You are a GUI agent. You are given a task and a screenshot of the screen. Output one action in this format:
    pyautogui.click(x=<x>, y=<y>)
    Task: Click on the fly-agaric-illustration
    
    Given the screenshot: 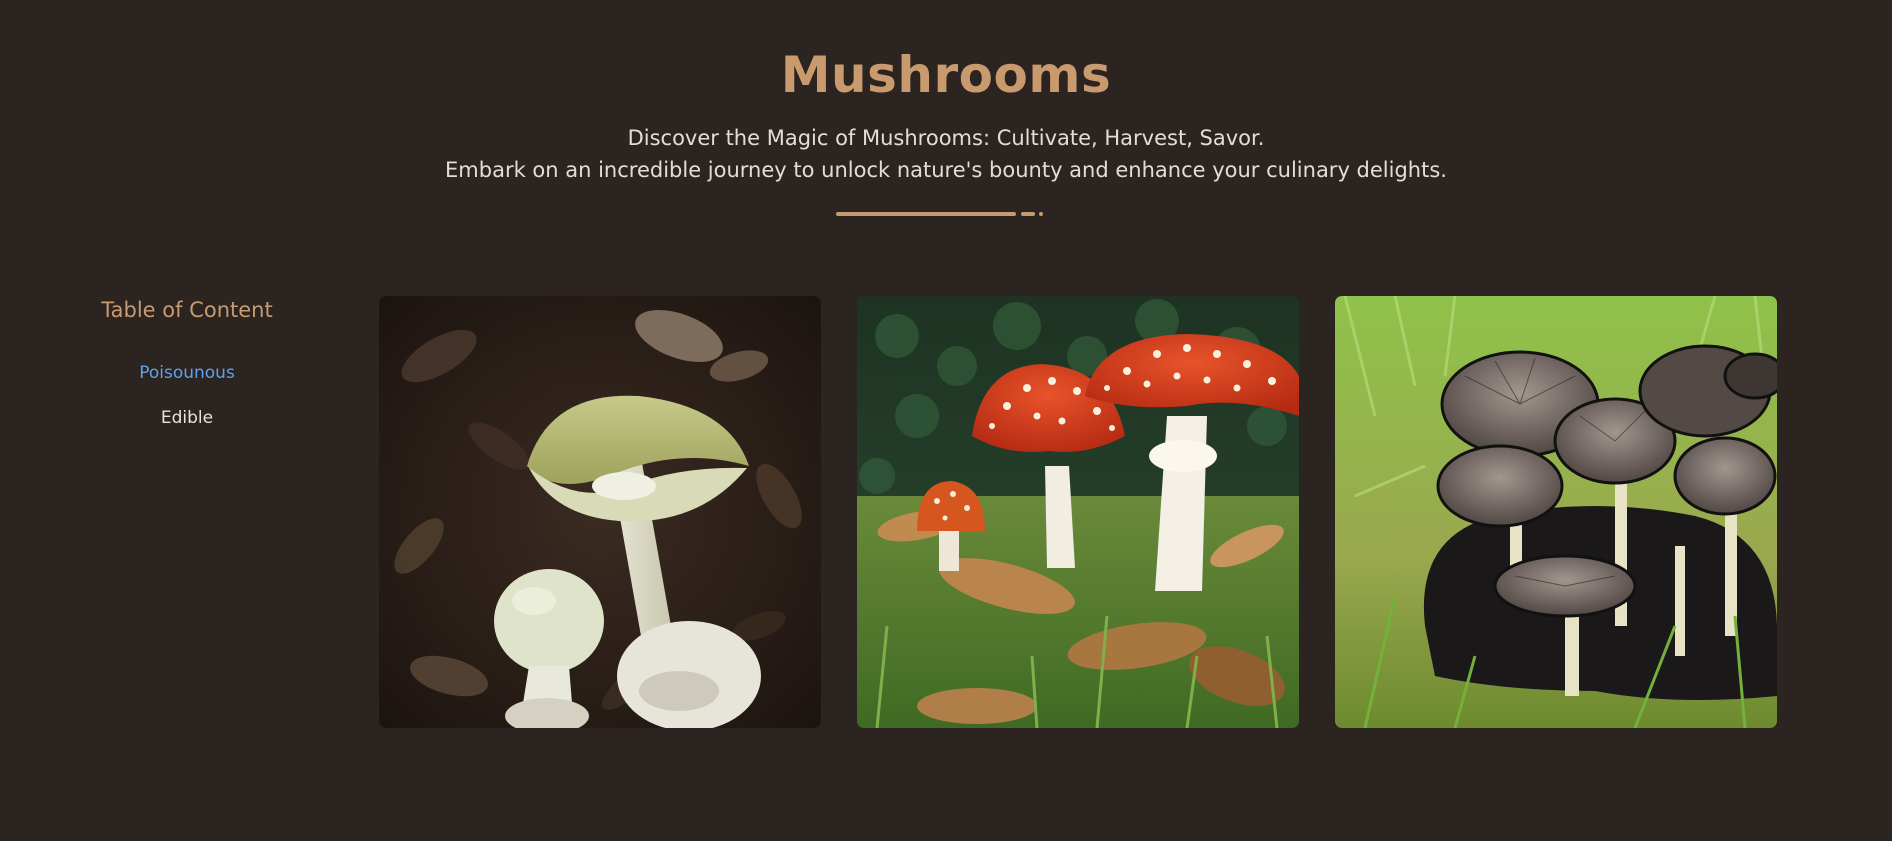 What is the action you would take?
    pyautogui.click(x=1078, y=512)
    